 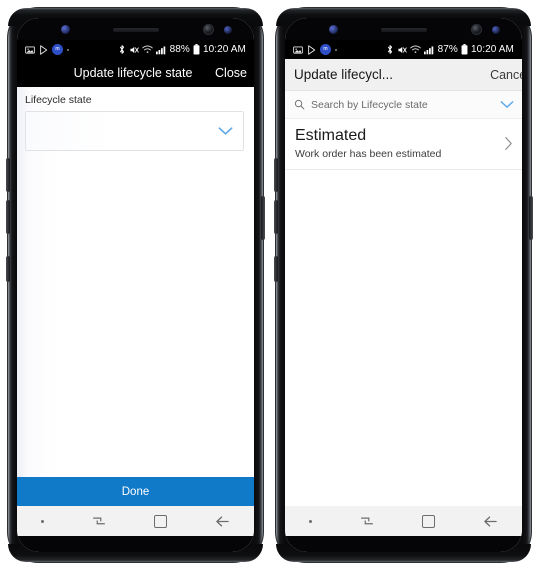 What do you see at coordinates (299, 104) in the screenshot?
I see `search-icon` at bounding box center [299, 104].